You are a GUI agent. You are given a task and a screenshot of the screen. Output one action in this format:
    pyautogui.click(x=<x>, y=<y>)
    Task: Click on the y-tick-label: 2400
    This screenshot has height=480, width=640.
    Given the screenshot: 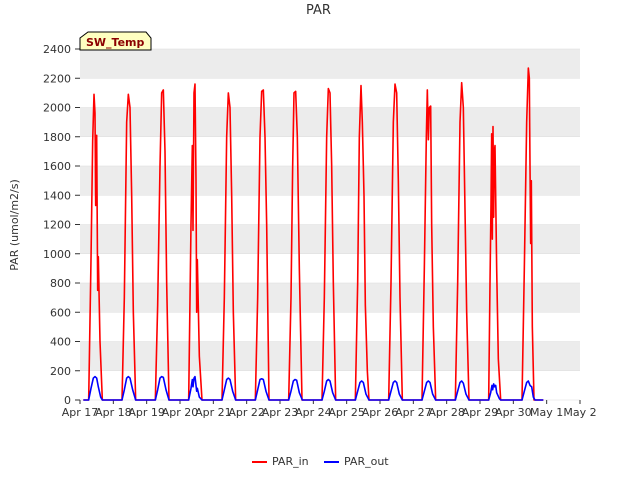 What is the action you would take?
    pyautogui.click(x=57, y=49)
    